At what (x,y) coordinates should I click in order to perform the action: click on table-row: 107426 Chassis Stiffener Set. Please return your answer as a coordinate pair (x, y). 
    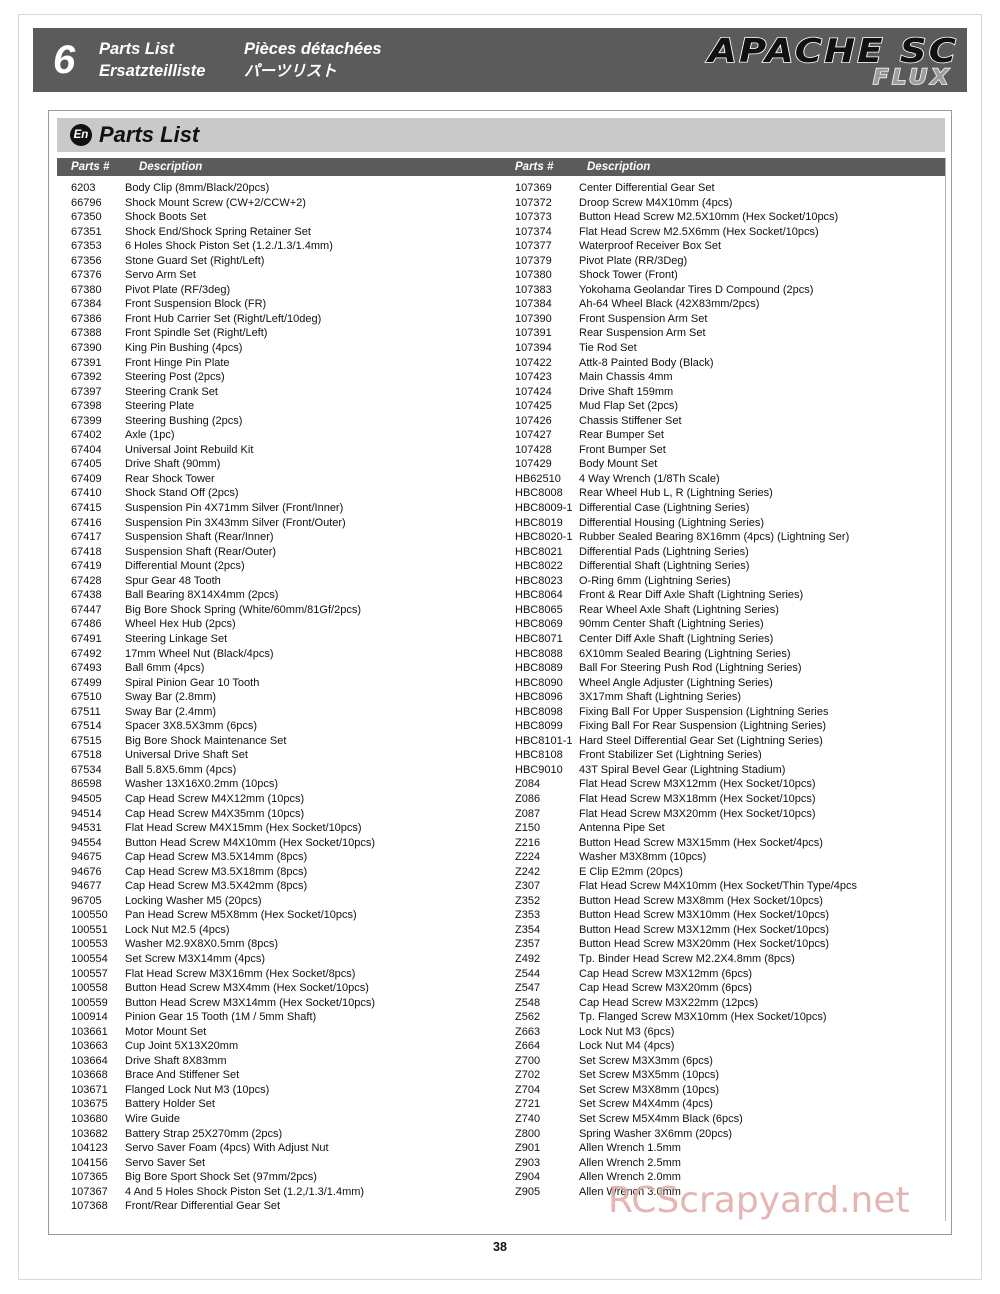
    Looking at the image, I should click on (729, 421).